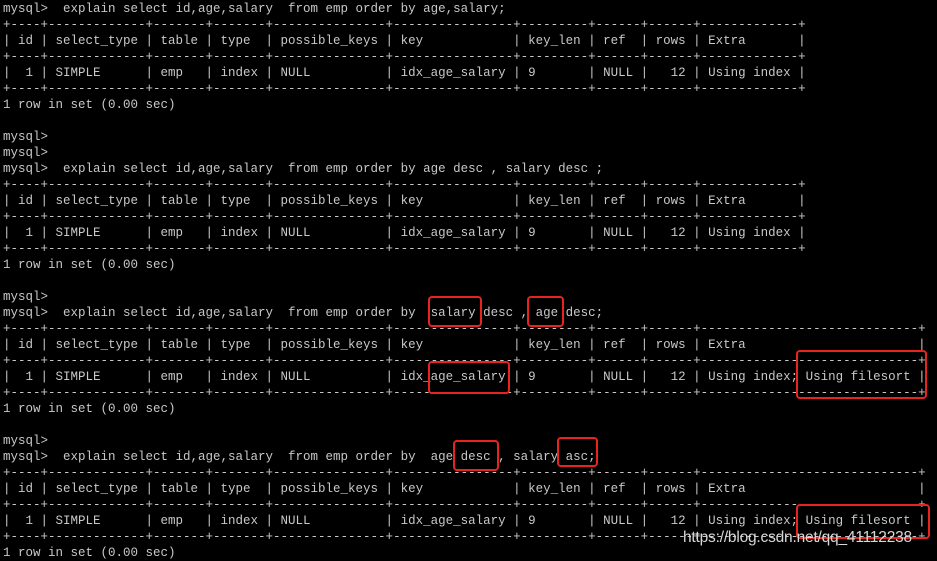  What do you see at coordinates (797, 537) in the screenshot?
I see `watermark: https://blog.csdn.net/qq_41112238` at bounding box center [797, 537].